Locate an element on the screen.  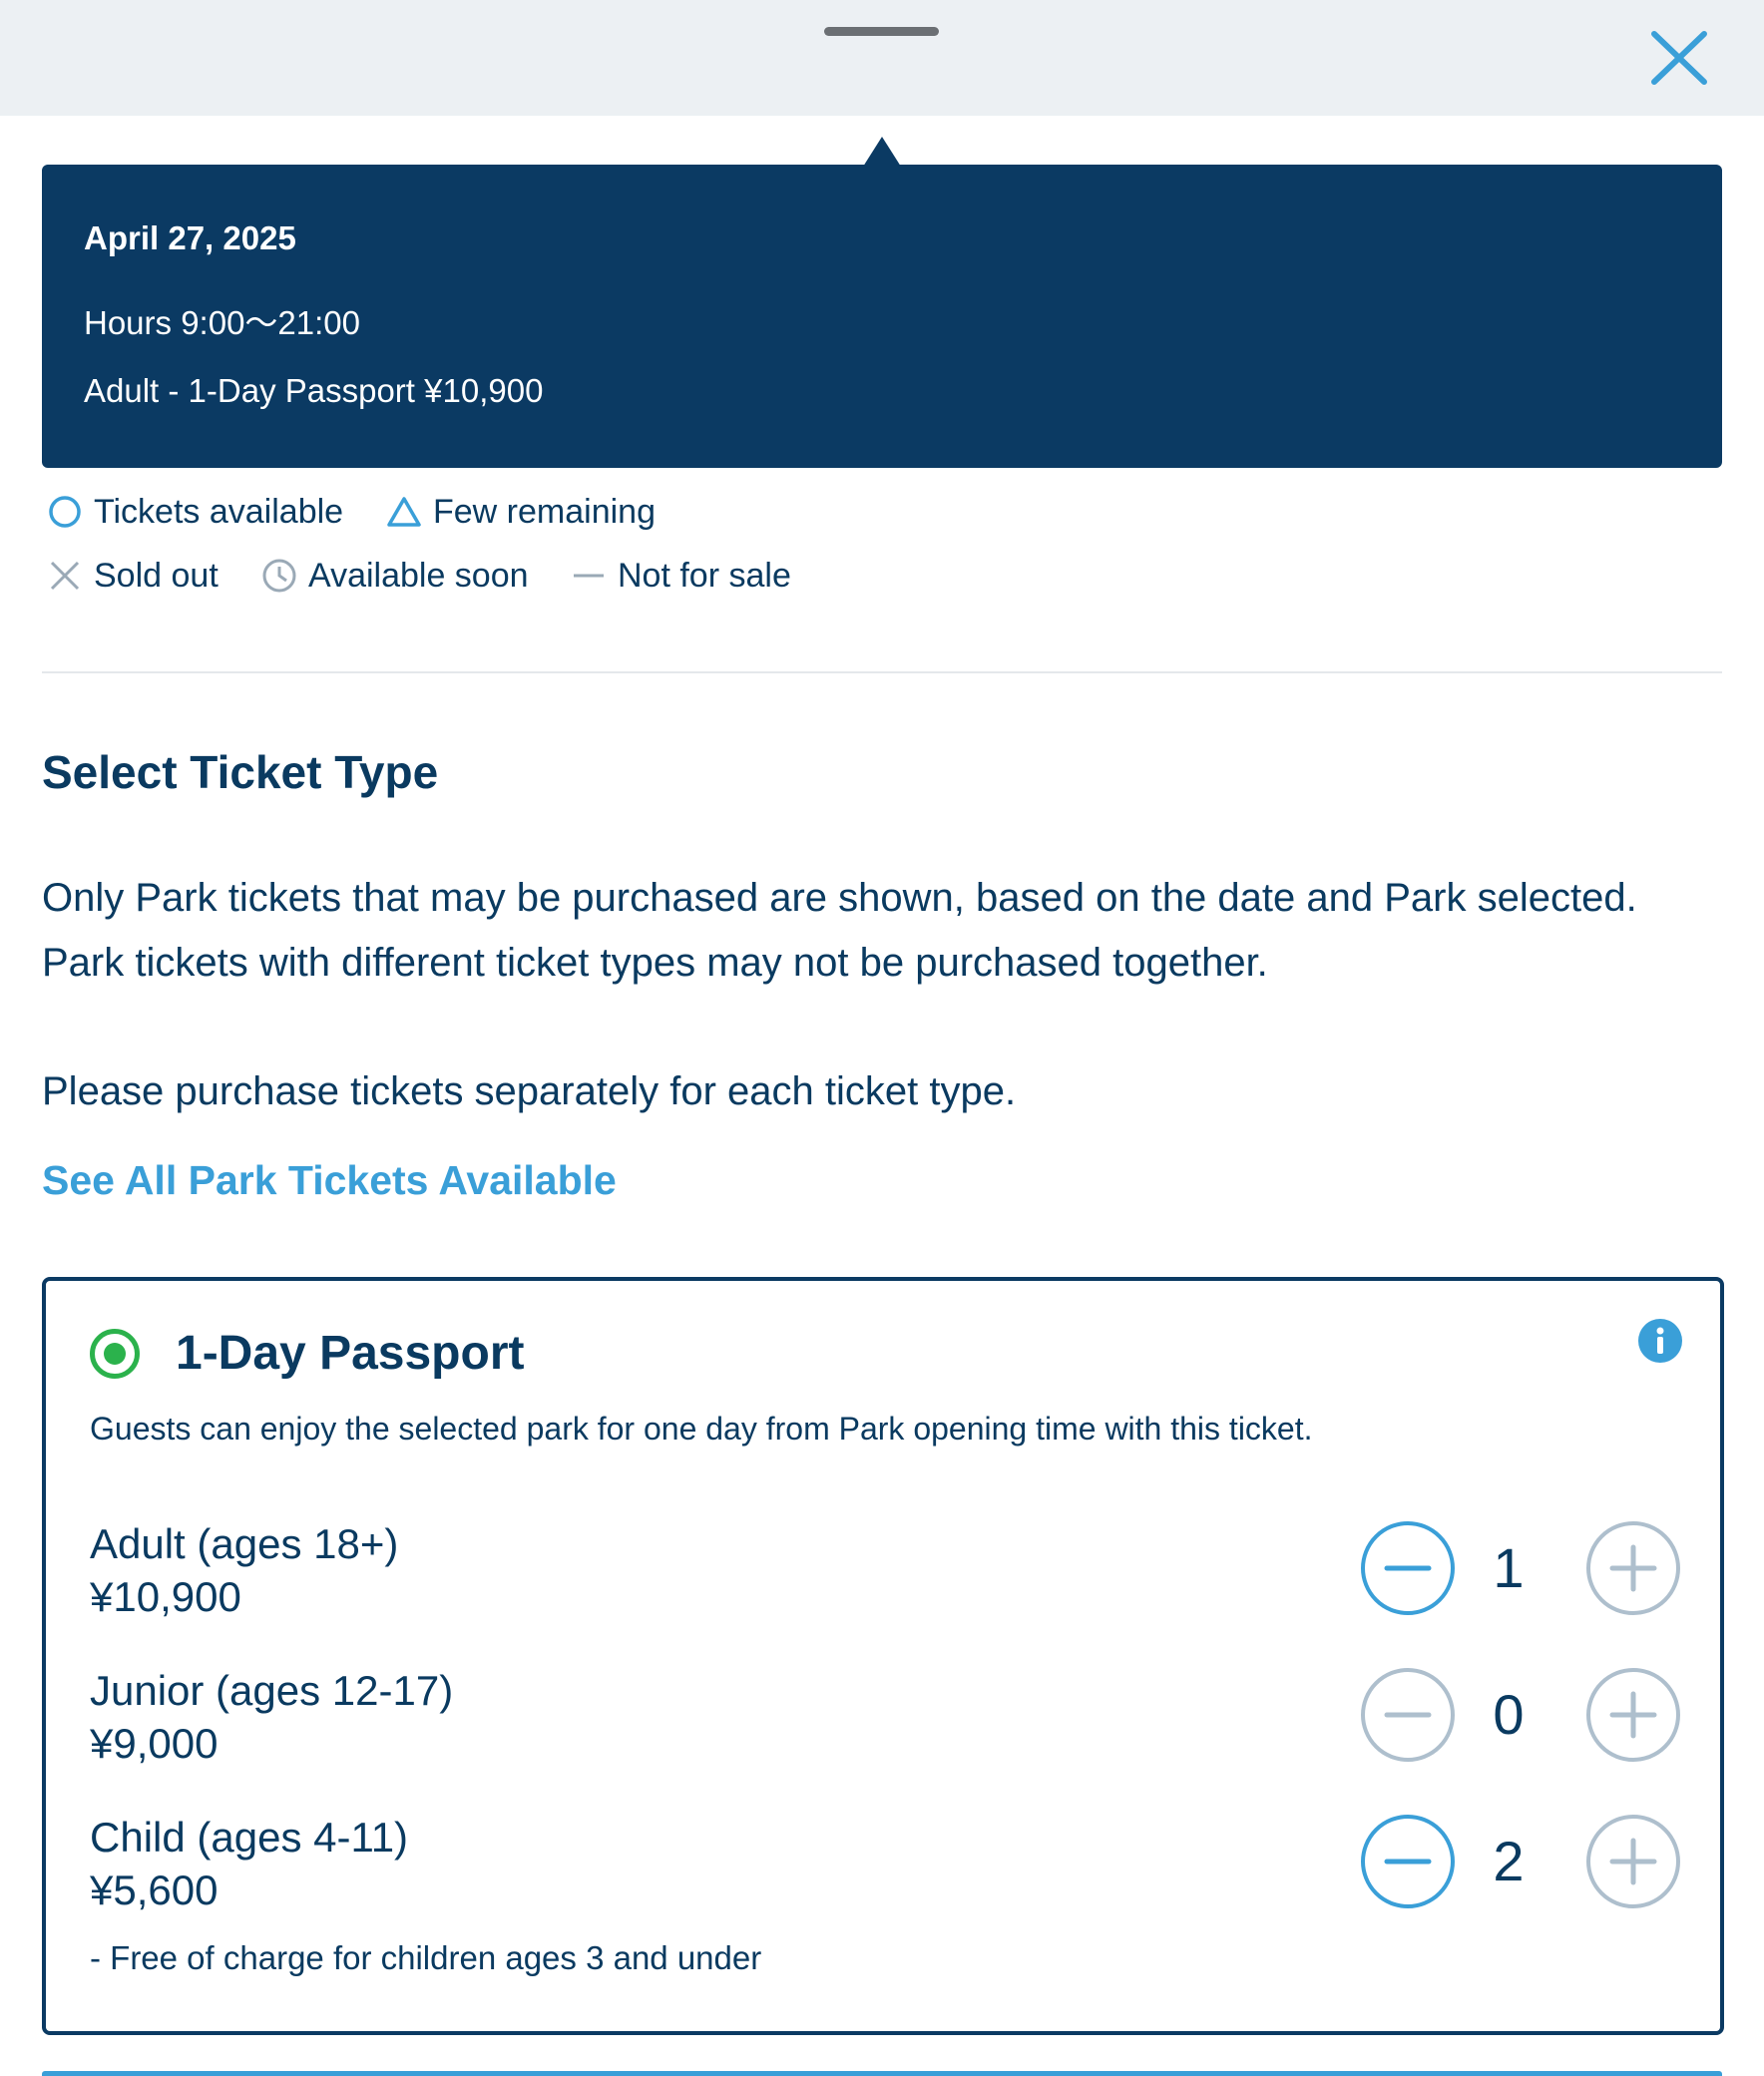
section-divider is located at coordinates (882, 672).